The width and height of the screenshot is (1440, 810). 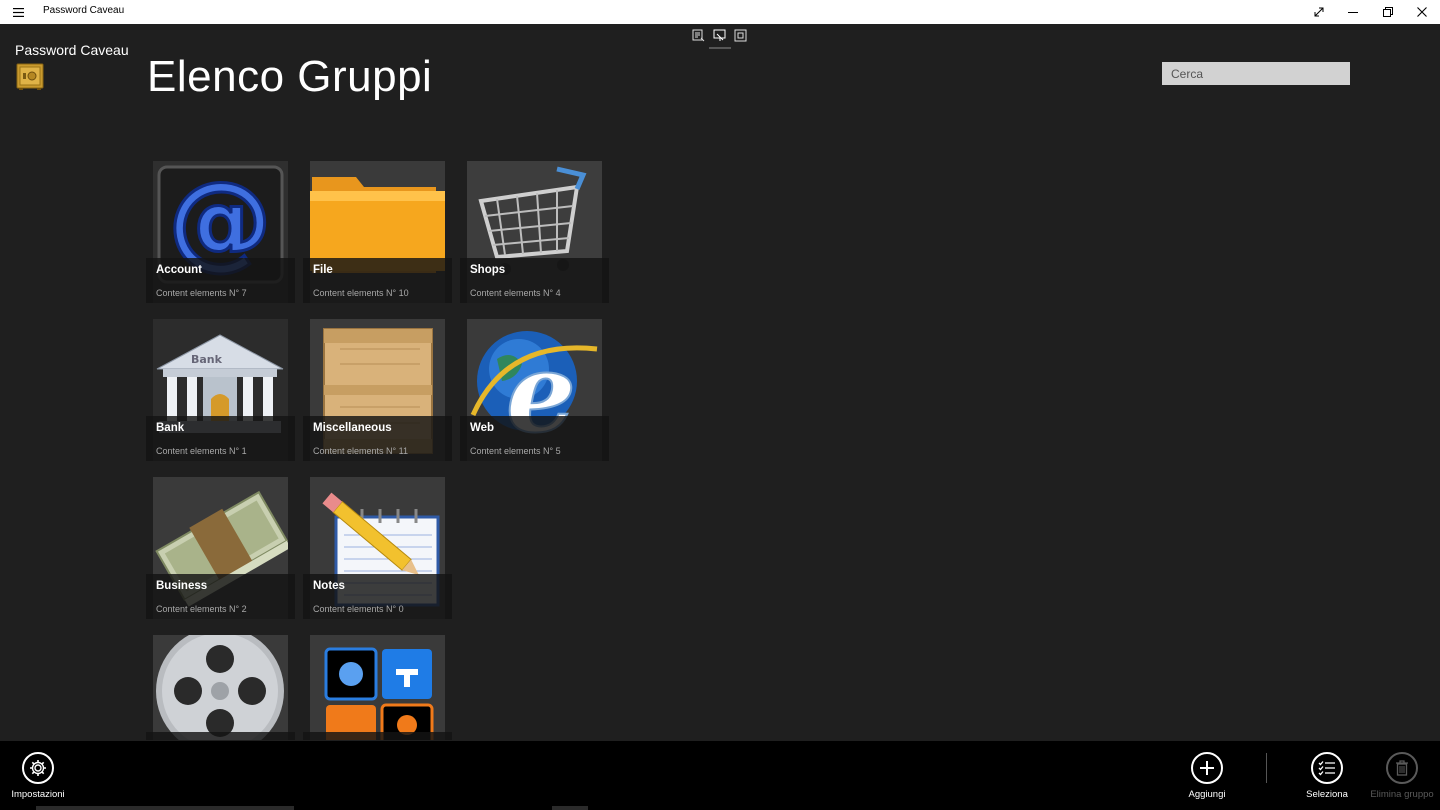 I want to click on svg-text: Bank, so click(x=207, y=359).